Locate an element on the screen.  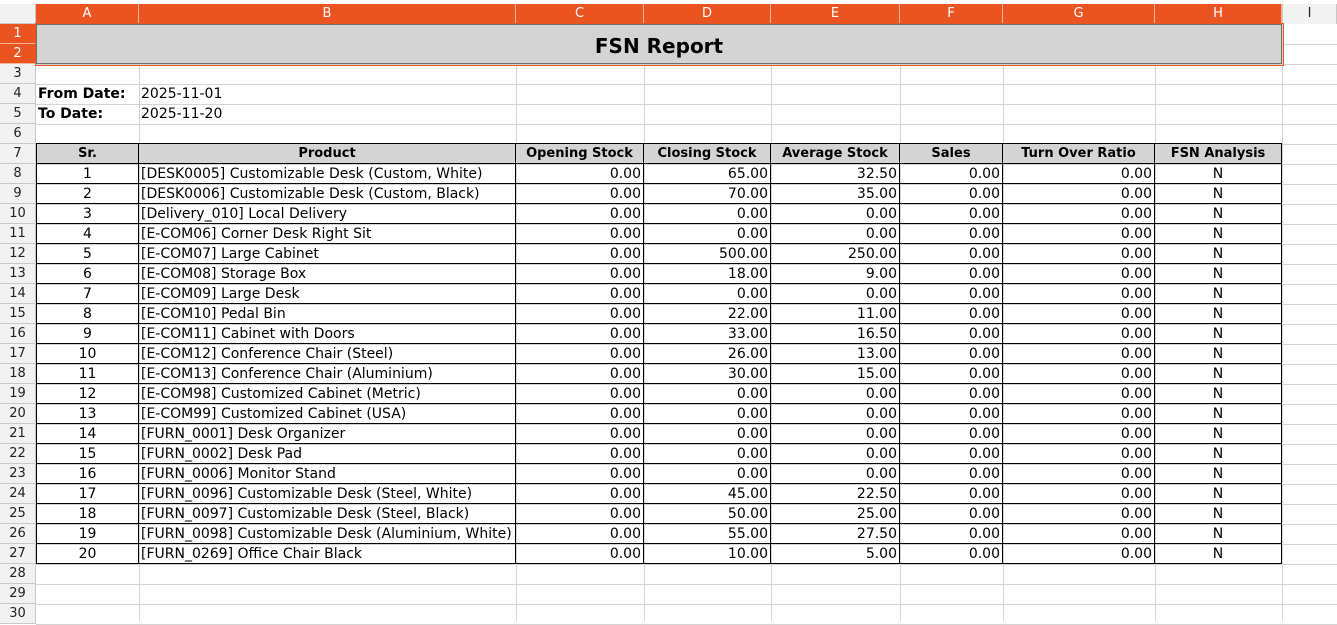
table-header-cell: Opening Stock is located at coordinates (580, 153).